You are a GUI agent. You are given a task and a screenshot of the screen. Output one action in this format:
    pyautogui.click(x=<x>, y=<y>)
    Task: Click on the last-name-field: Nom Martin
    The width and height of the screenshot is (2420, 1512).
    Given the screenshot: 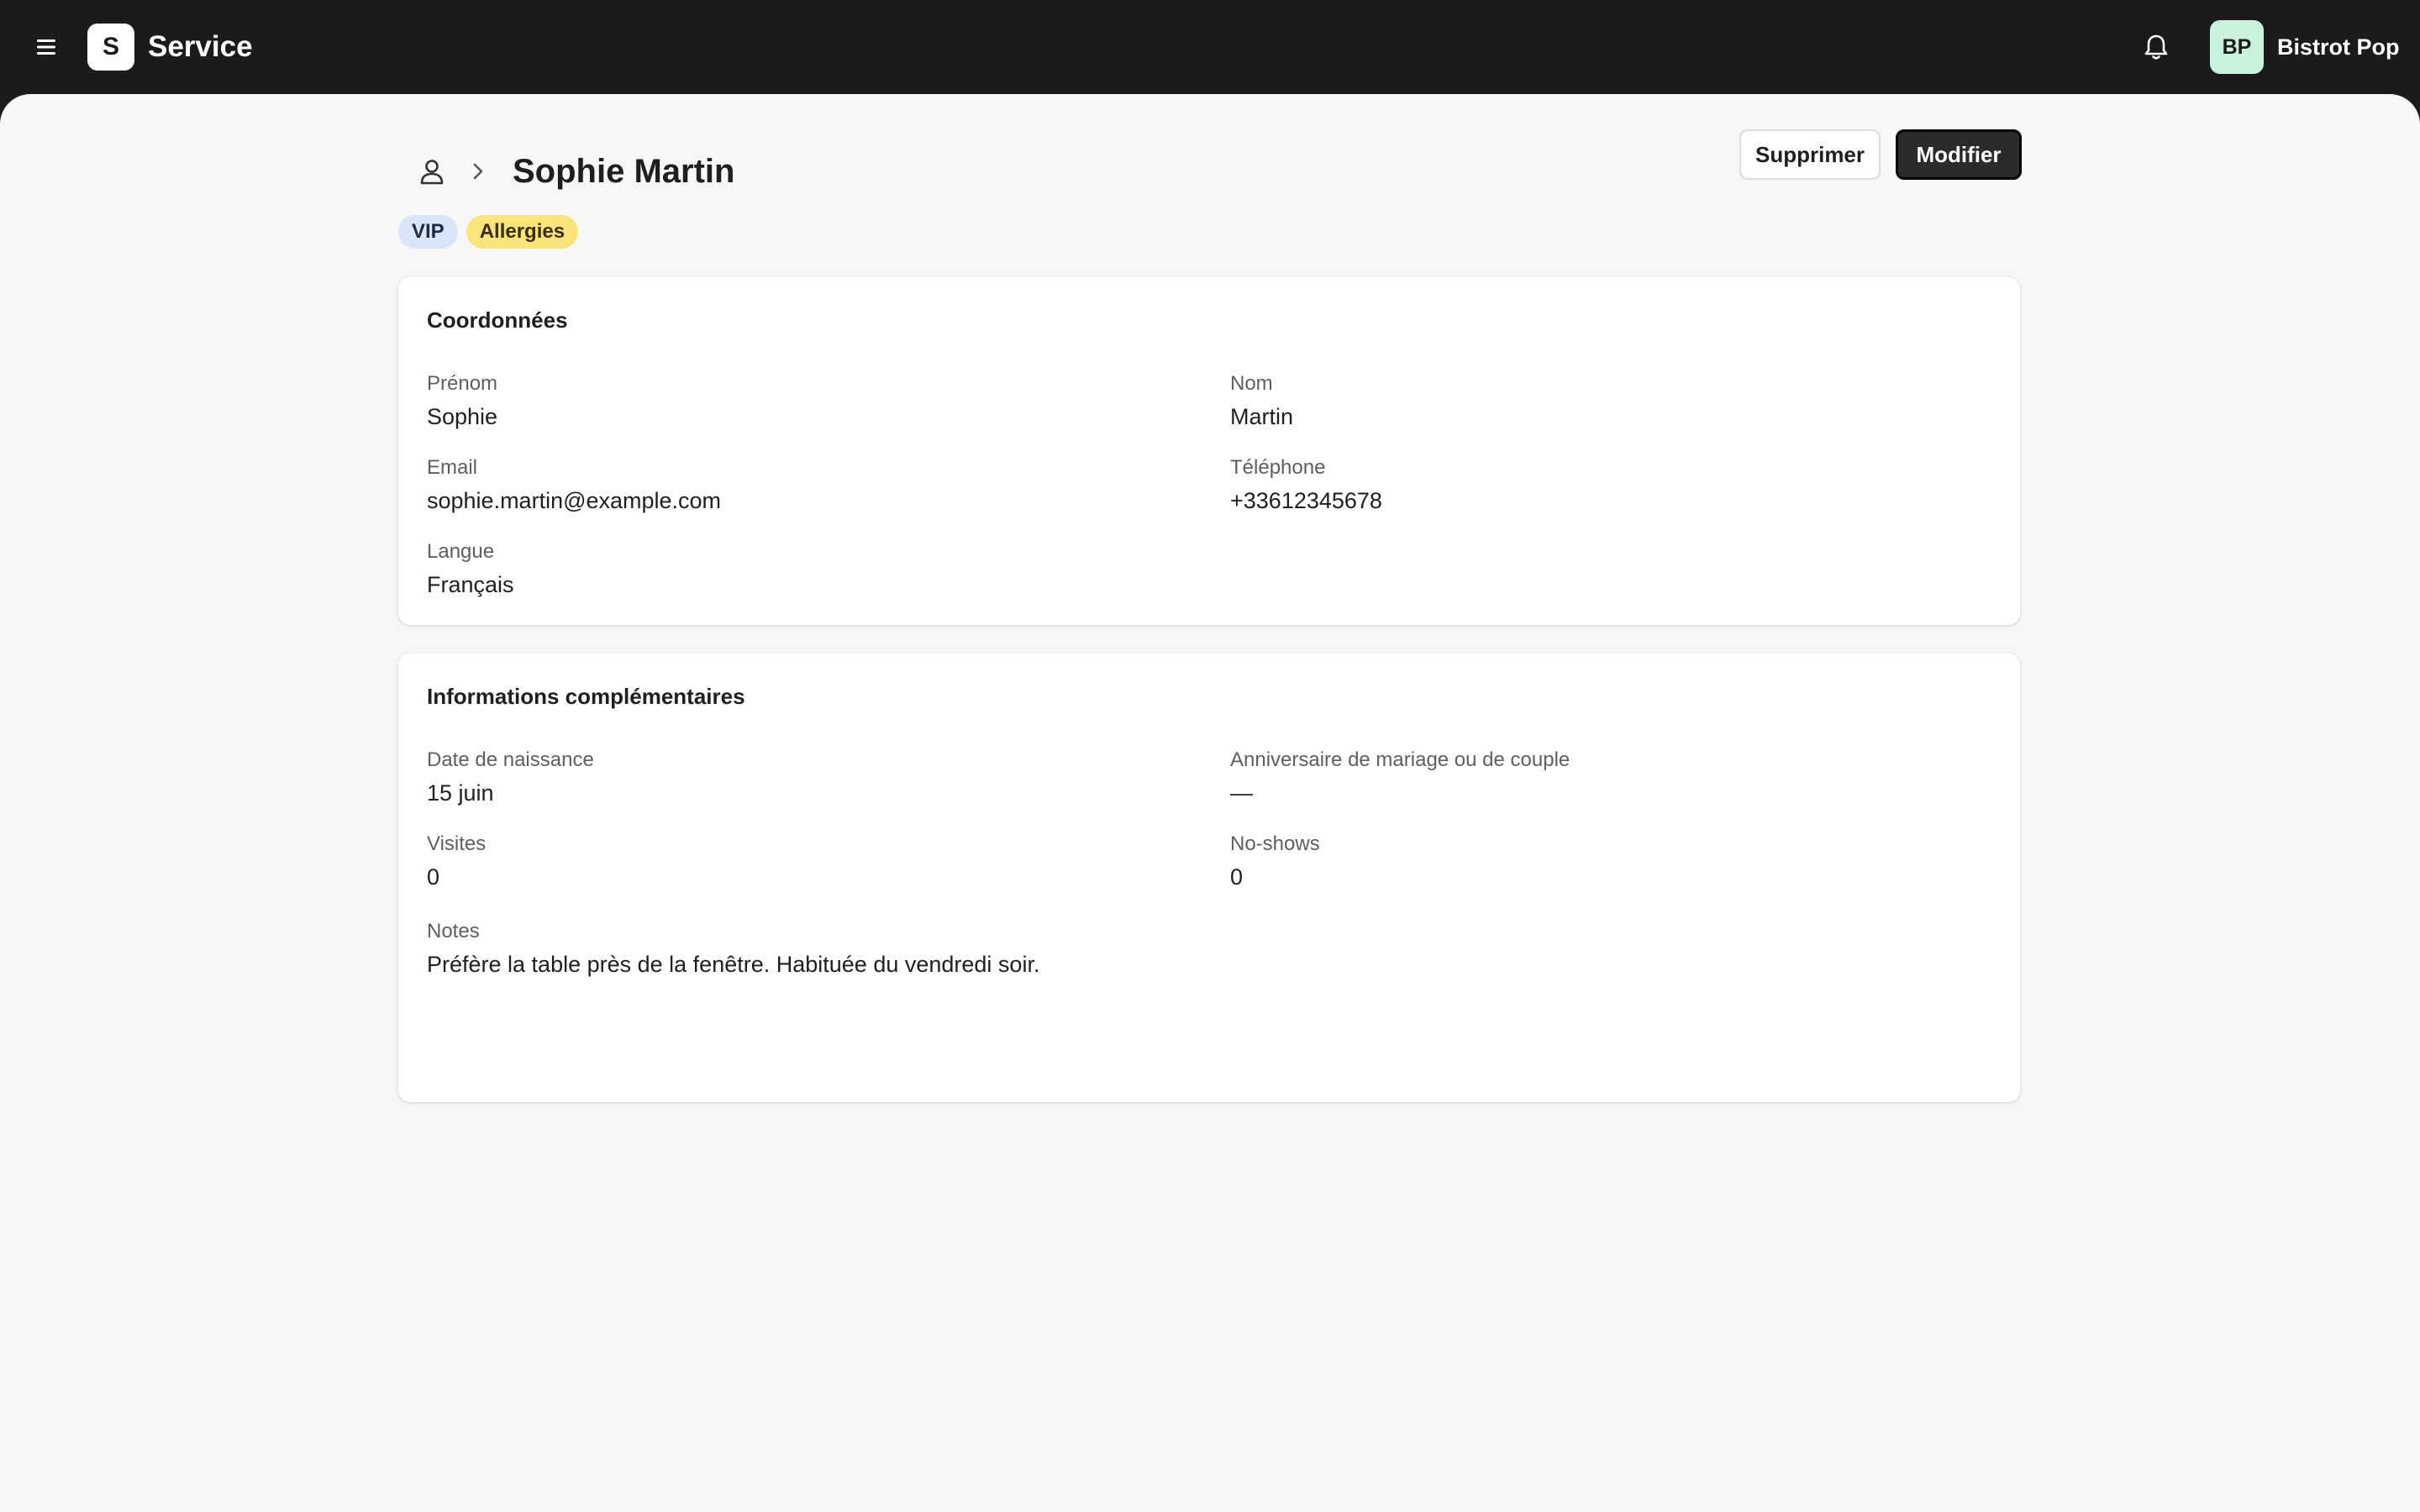 What is the action you would take?
    pyautogui.click(x=1608, y=400)
    